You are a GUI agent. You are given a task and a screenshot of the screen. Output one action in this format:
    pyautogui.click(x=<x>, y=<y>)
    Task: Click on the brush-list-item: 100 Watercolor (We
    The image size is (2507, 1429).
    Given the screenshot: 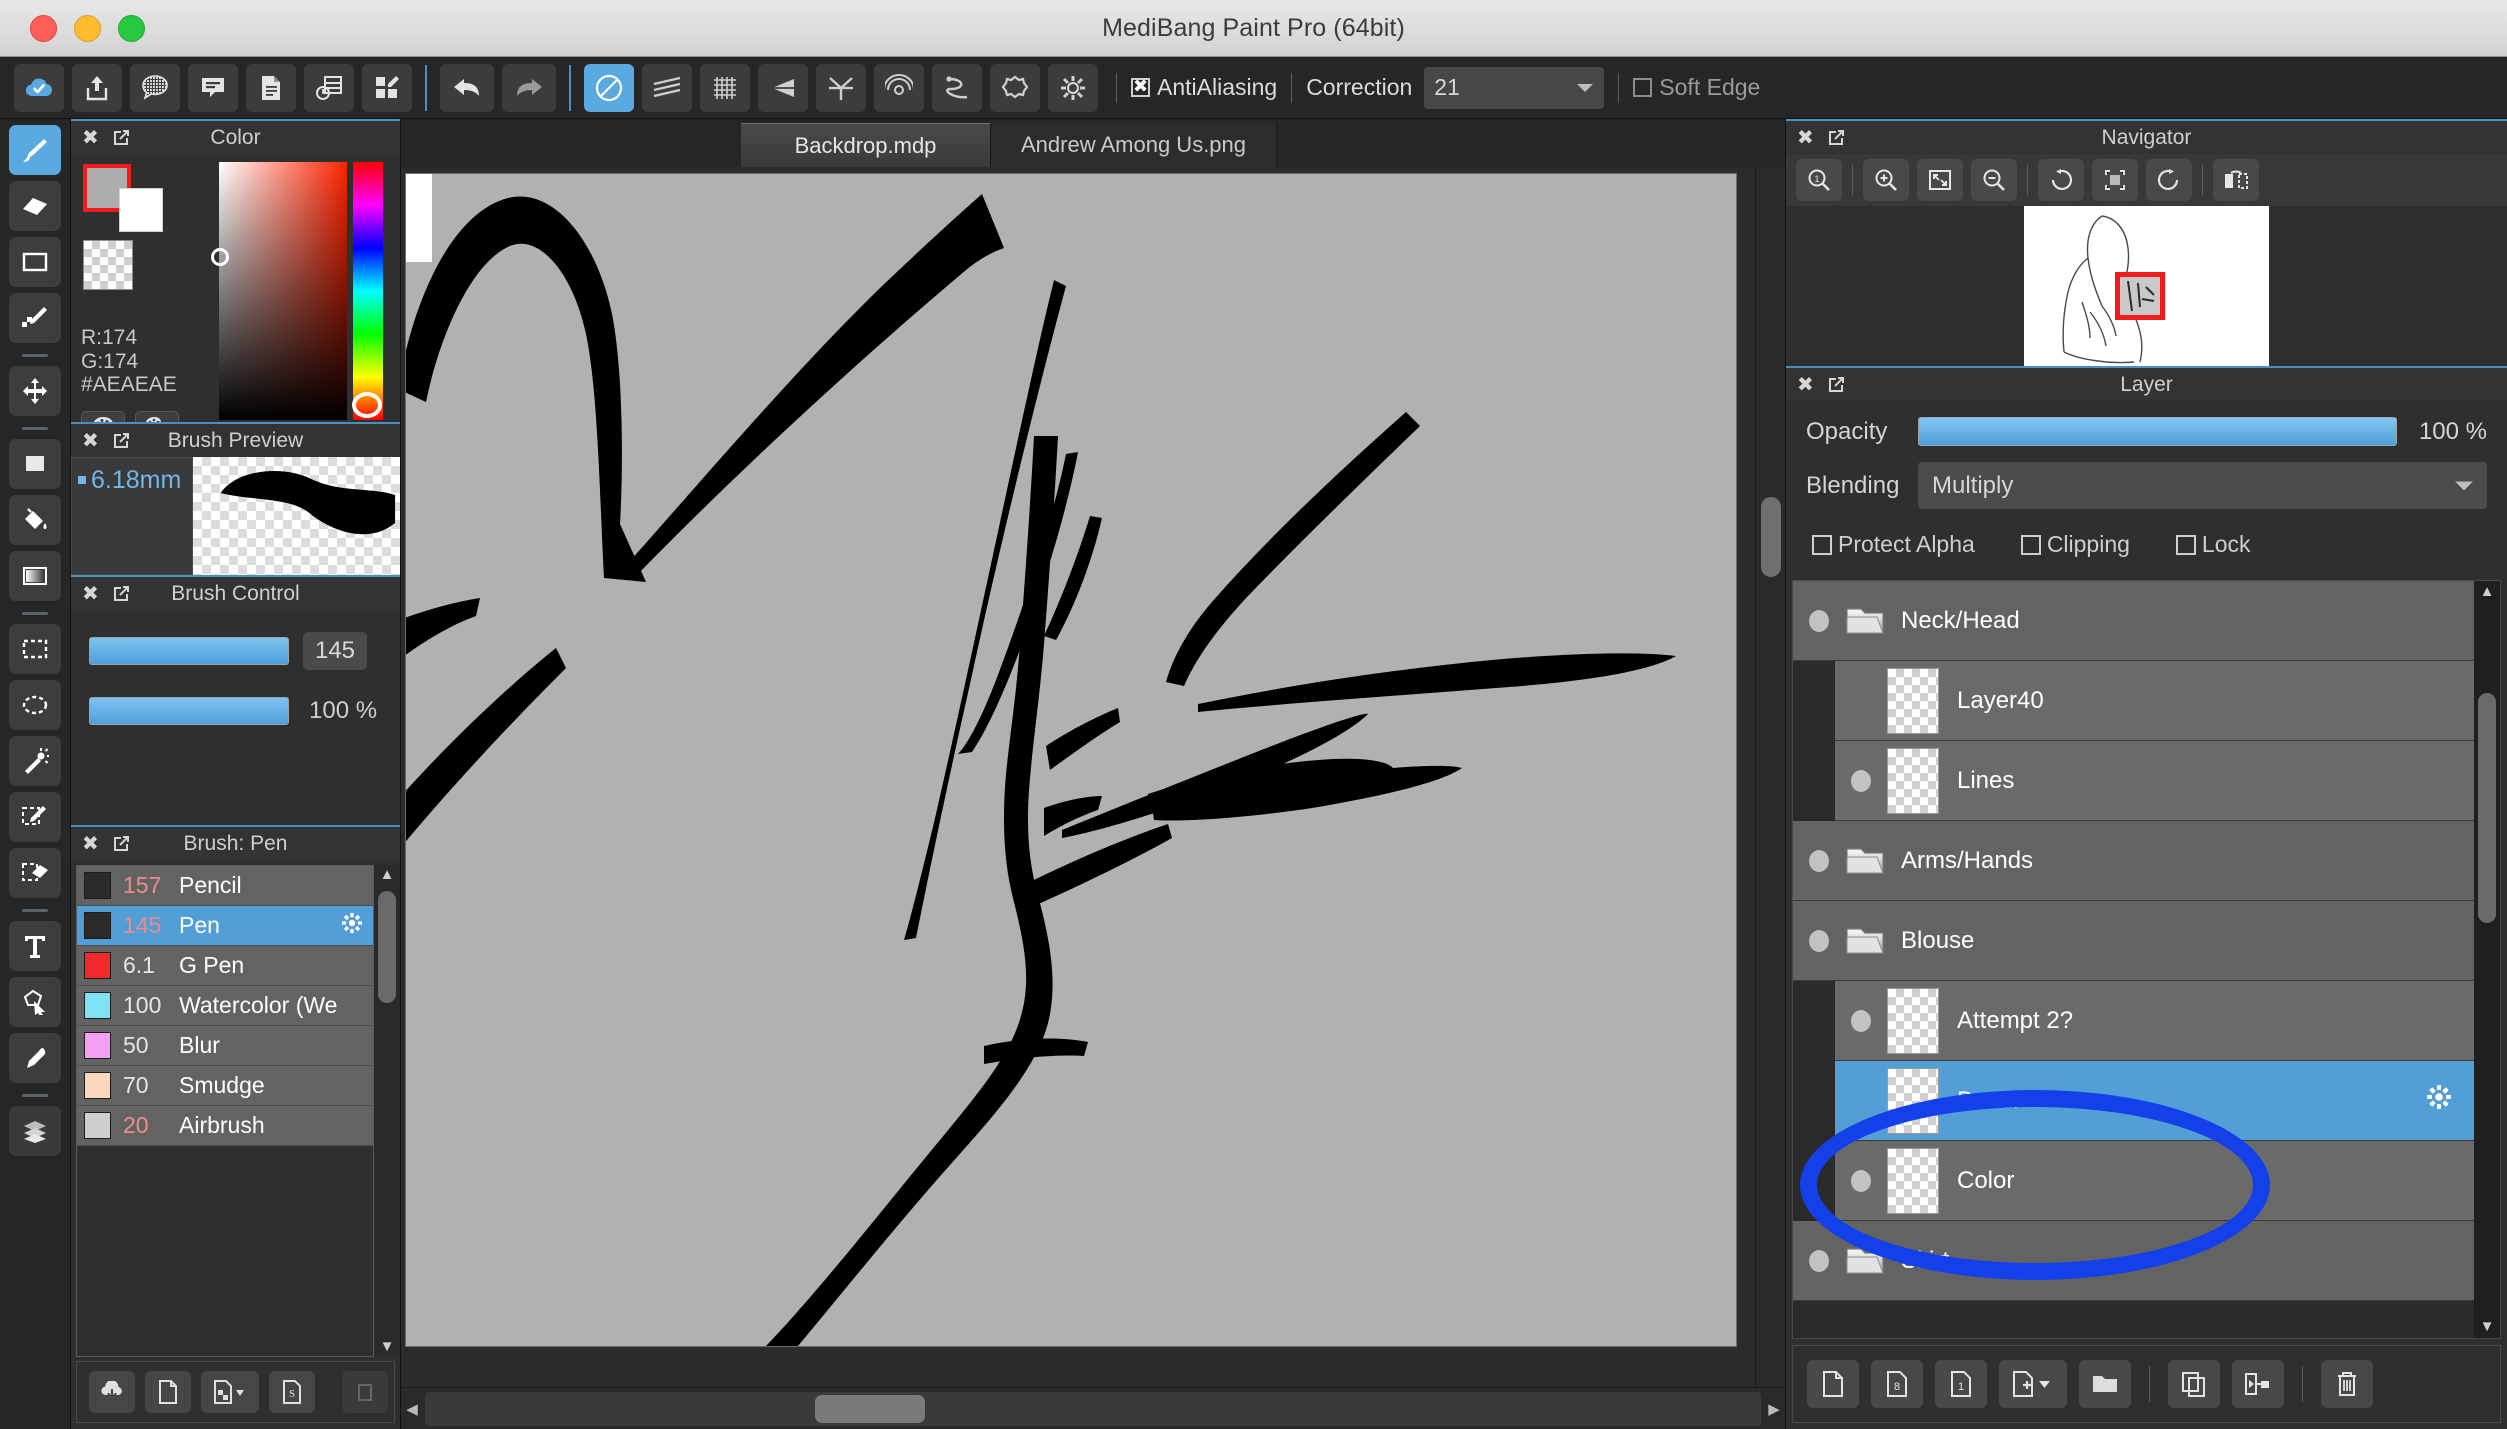 What is the action you would take?
    pyautogui.click(x=225, y=1006)
    